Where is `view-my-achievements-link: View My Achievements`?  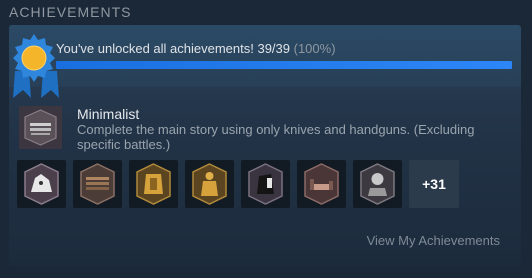
view-my-achievements-link: View My Achievements is located at coordinates (433, 240).